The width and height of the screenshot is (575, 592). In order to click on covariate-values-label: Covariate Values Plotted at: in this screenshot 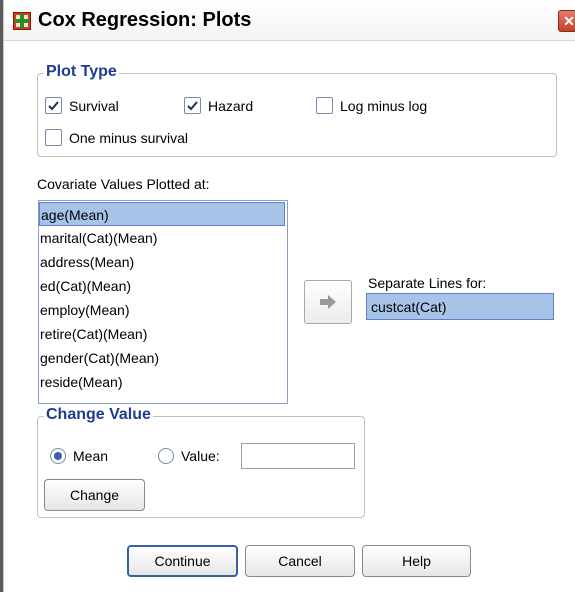, I will do `click(123, 184)`.